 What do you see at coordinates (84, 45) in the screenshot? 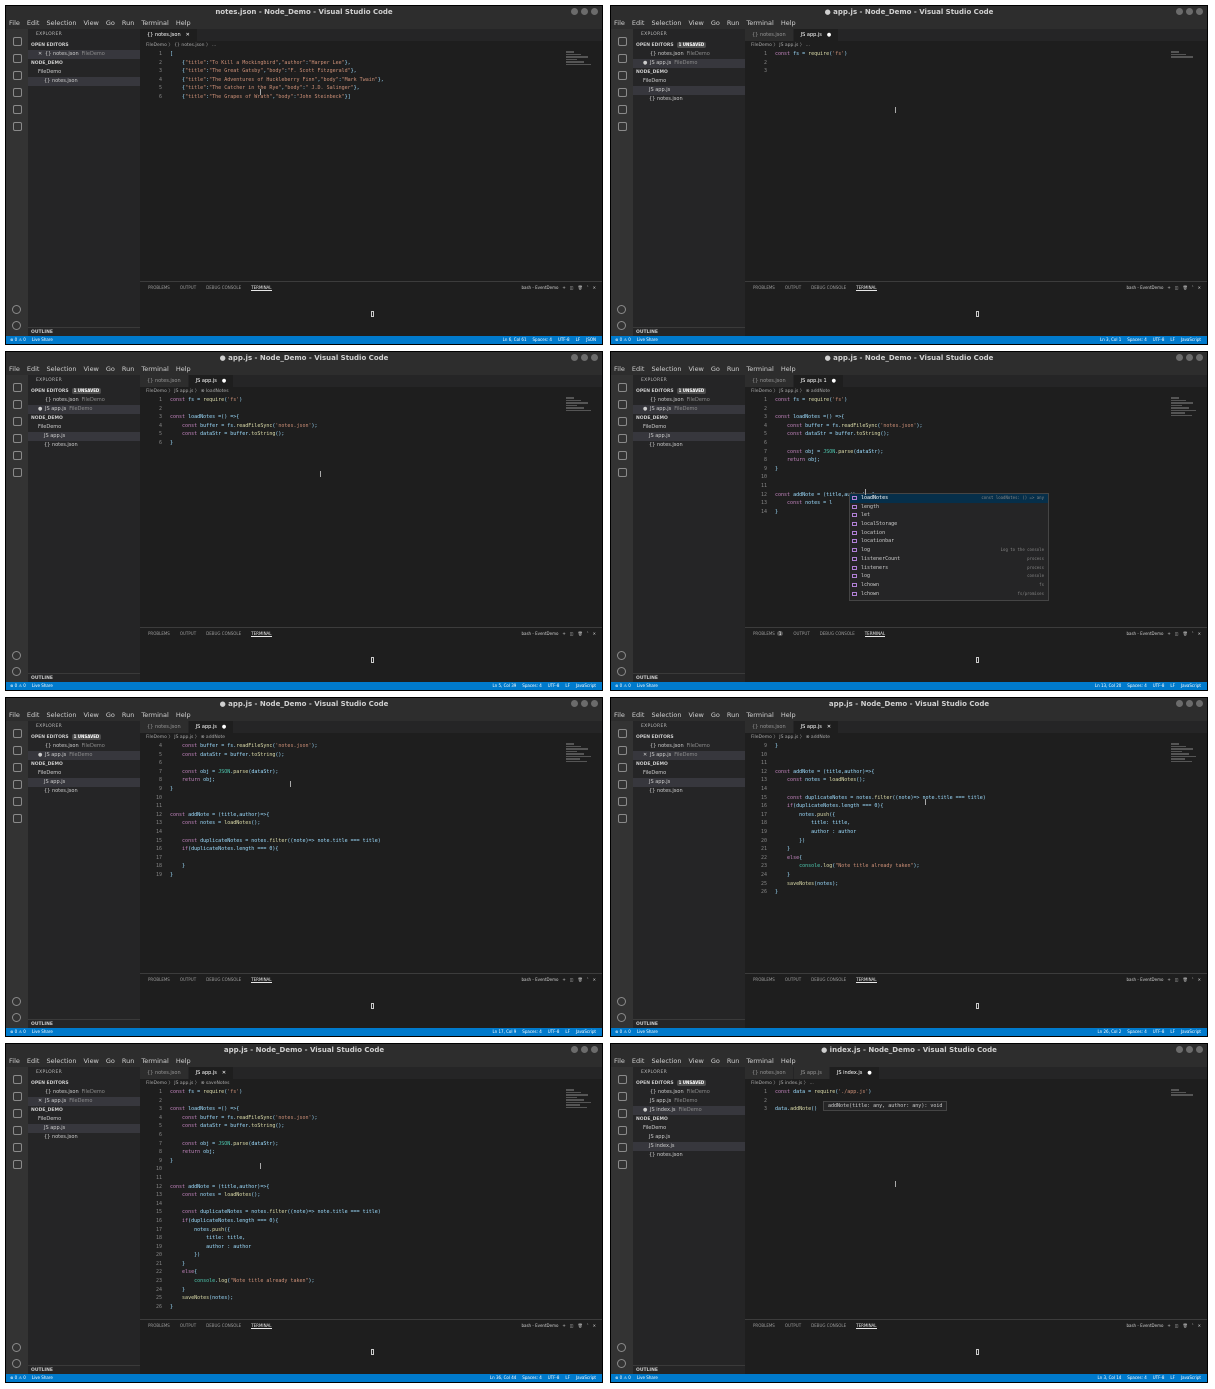
I see `open-editors-header: OPEN EDITORS` at bounding box center [84, 45].